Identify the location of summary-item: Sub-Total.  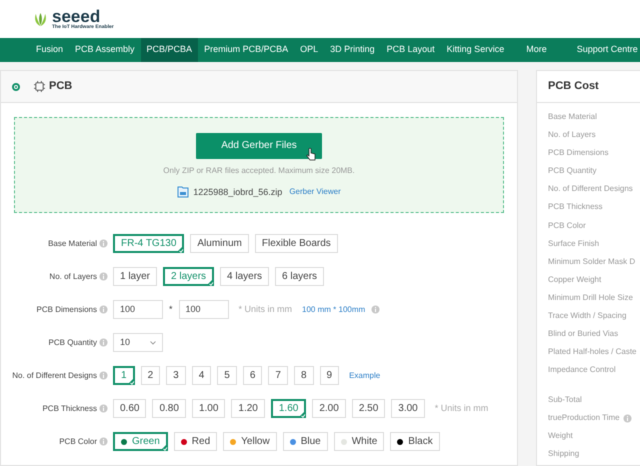
(565, 400).